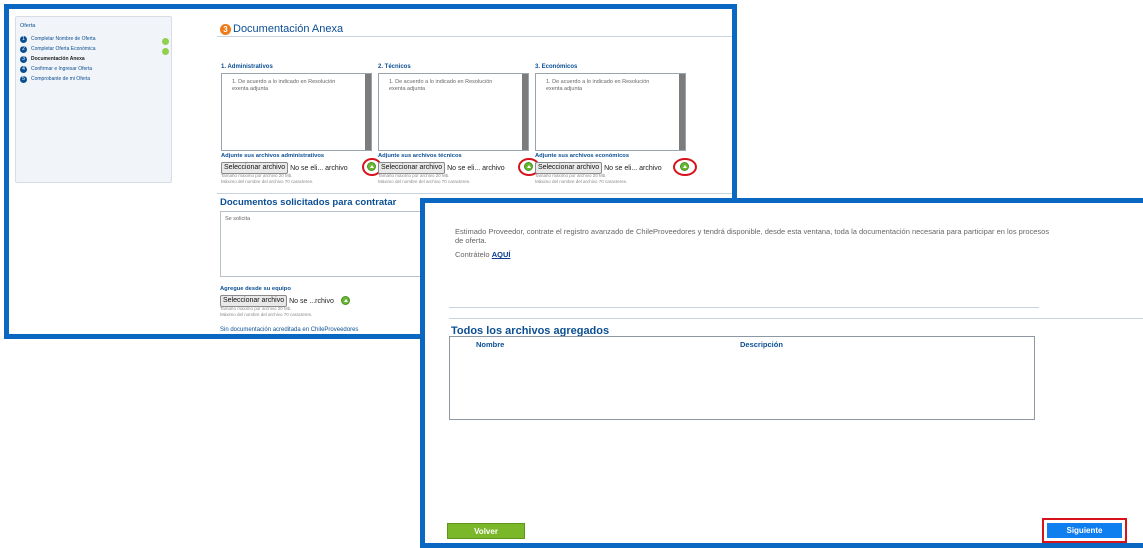  I want to click on step-label: Confirmar e Ingresar Oferta, so click(62, 69).